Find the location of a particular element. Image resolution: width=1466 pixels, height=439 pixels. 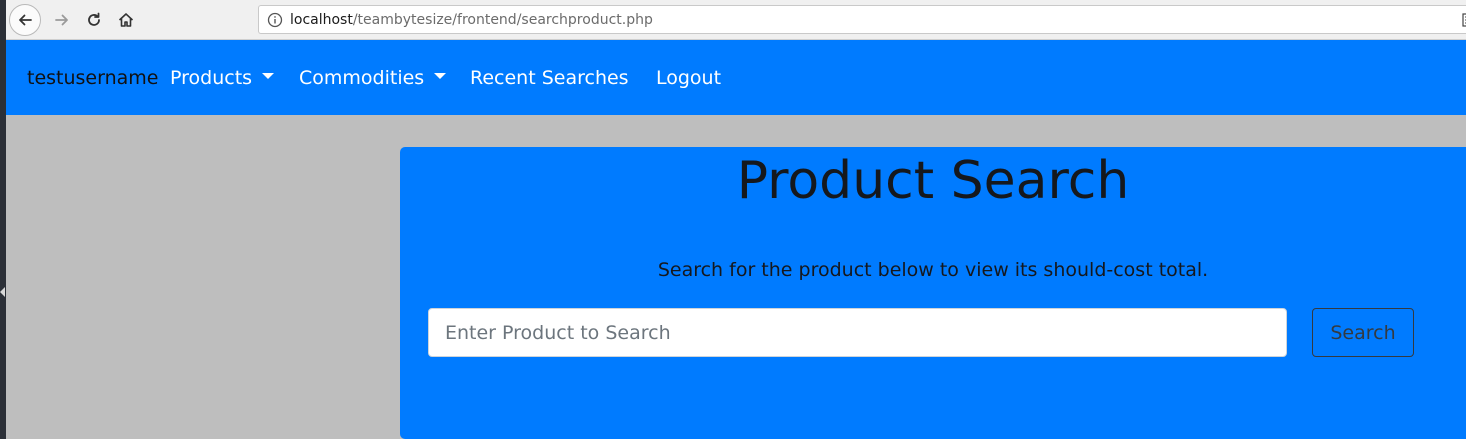

reload-button is located at coordinates (94, 20).